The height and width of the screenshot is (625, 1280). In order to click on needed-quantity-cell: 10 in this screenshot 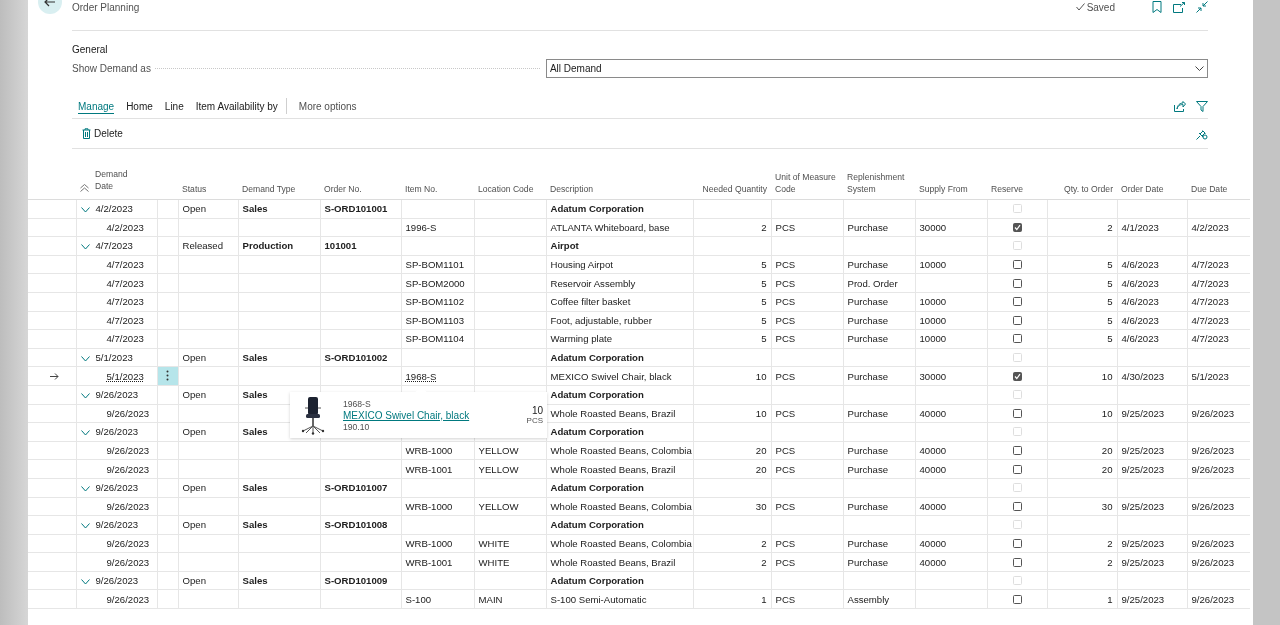, I will do `click(761, 376)`.